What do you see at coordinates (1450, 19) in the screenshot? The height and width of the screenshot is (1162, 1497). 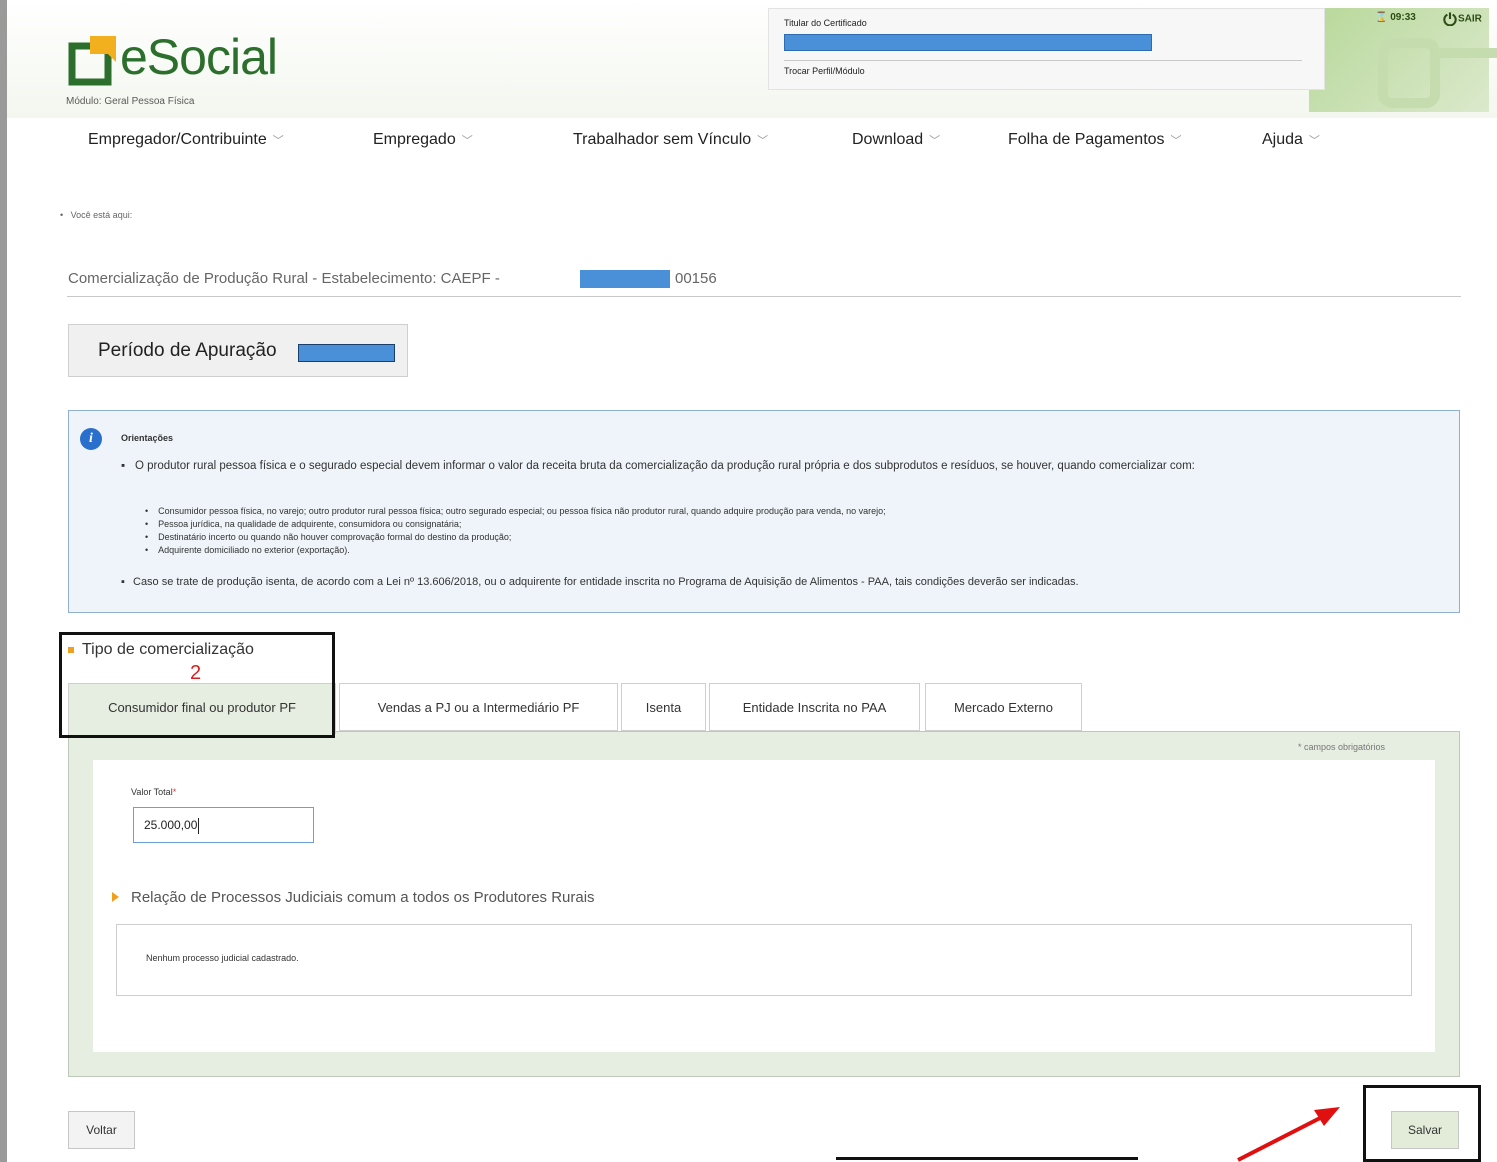 I see `power-icon` at bounding box center [1450, 19].